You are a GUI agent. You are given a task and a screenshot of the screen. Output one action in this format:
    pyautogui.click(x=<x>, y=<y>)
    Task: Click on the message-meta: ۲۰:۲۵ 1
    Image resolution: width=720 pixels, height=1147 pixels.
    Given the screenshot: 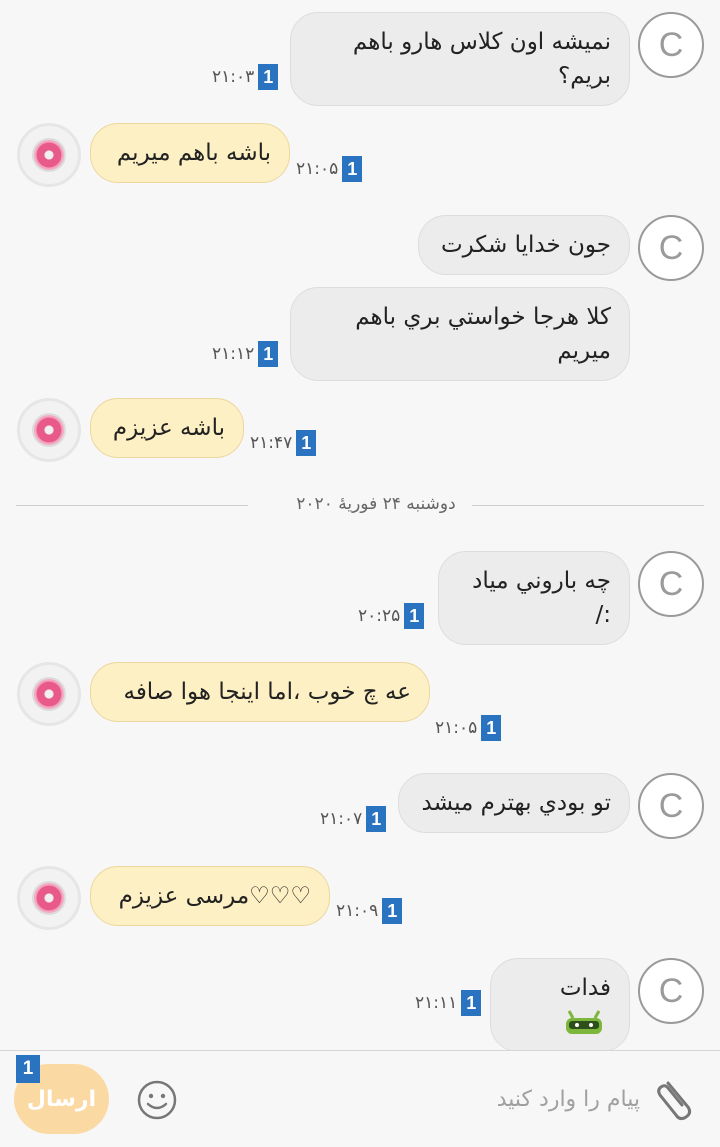 What is the action you would take?
    pyautogui.click(x=391, y=616)
    